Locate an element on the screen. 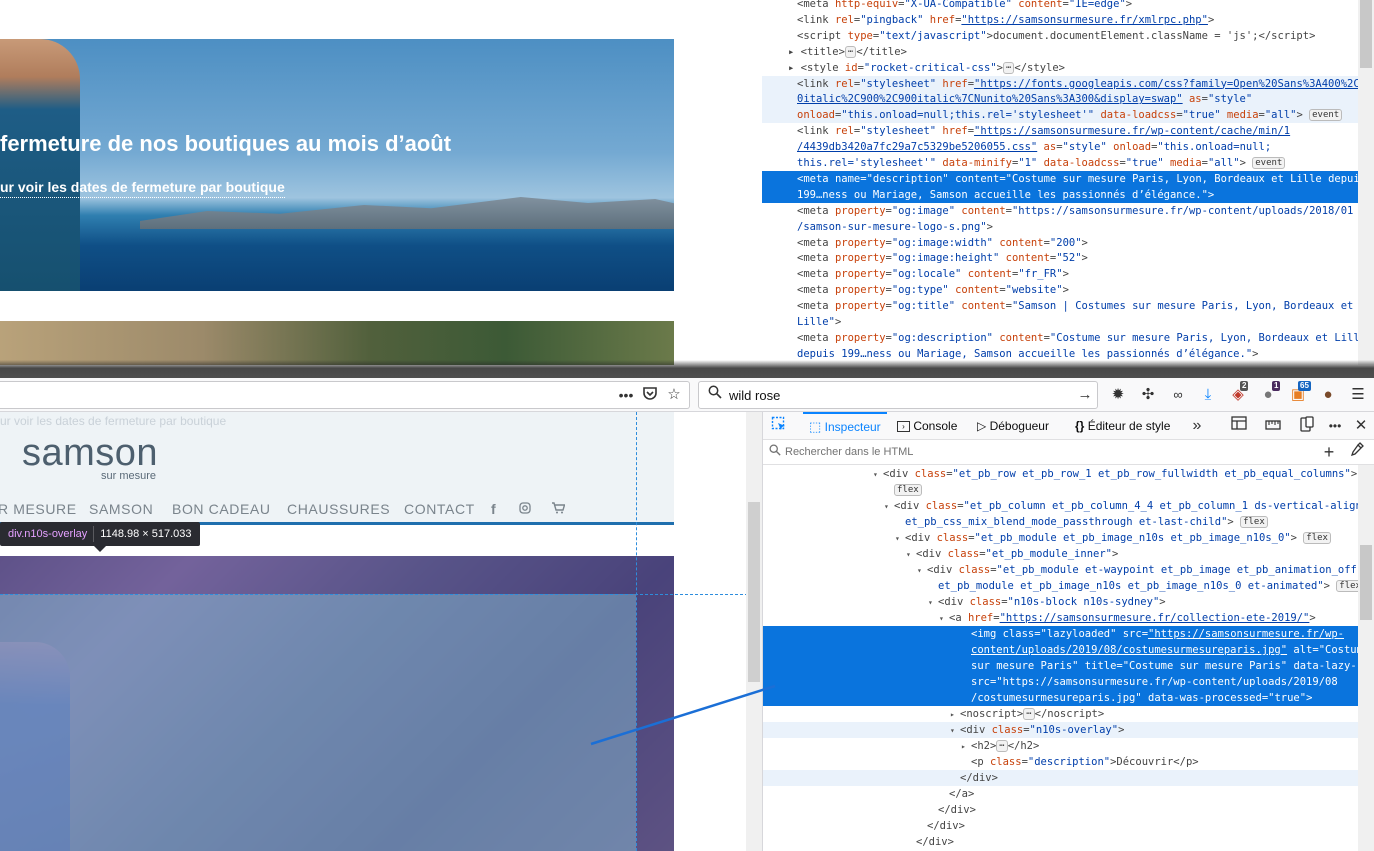 This screenshot has width=1374, height=851. markup-line: ▸ <h2> ⋯ </h2> is located at coordinates (1061, 746).